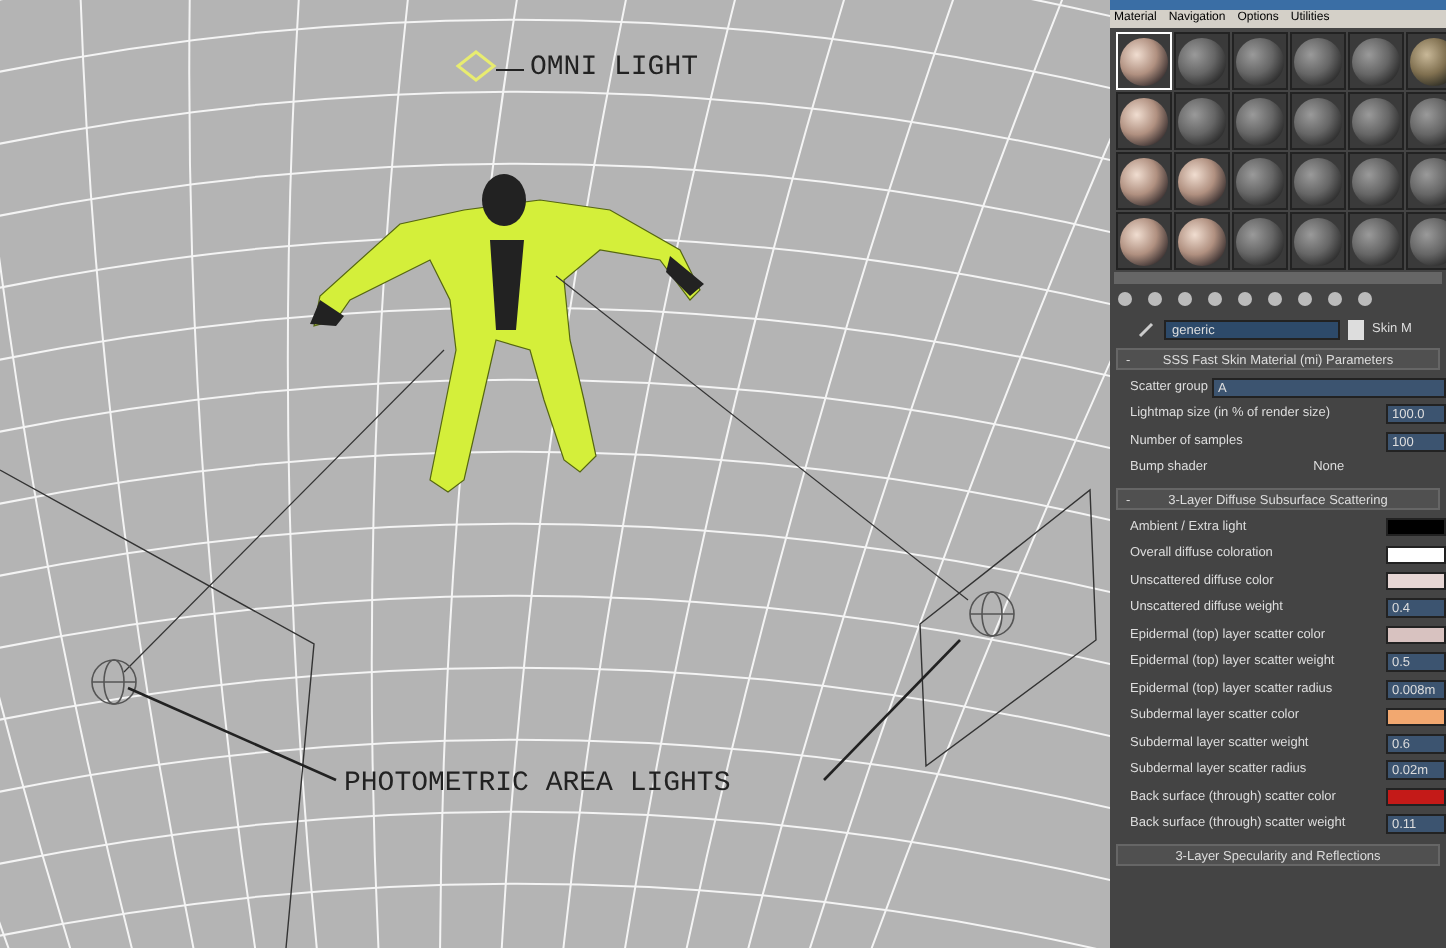 Image resolution: width=1446 pixels, height=948 pixels. What do you see at coordinates (614, 68) in the screenshot?
I see `light-label: OMNI LIGHT` at bounding box center [614, 68].